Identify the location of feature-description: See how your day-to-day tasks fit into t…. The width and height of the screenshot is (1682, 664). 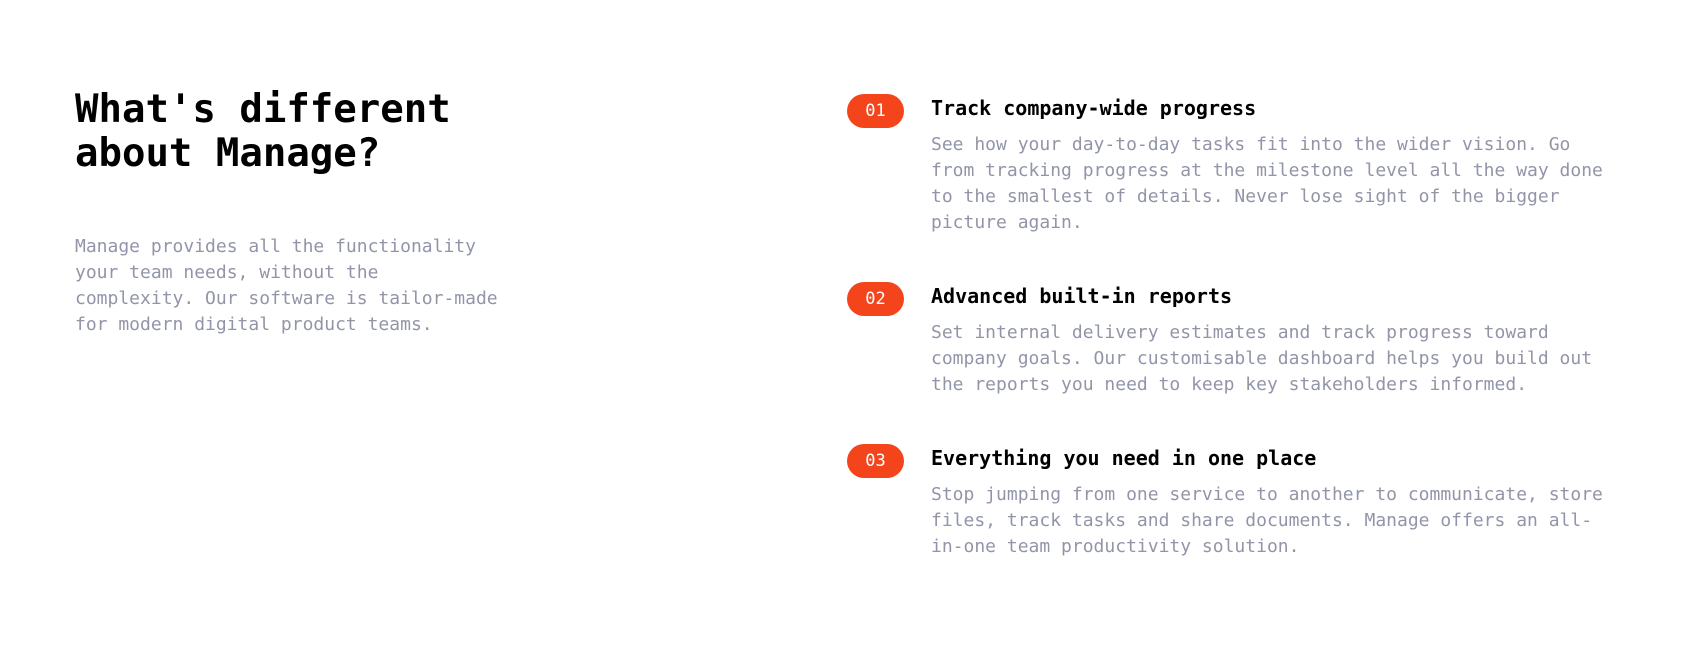
(1267, 183).